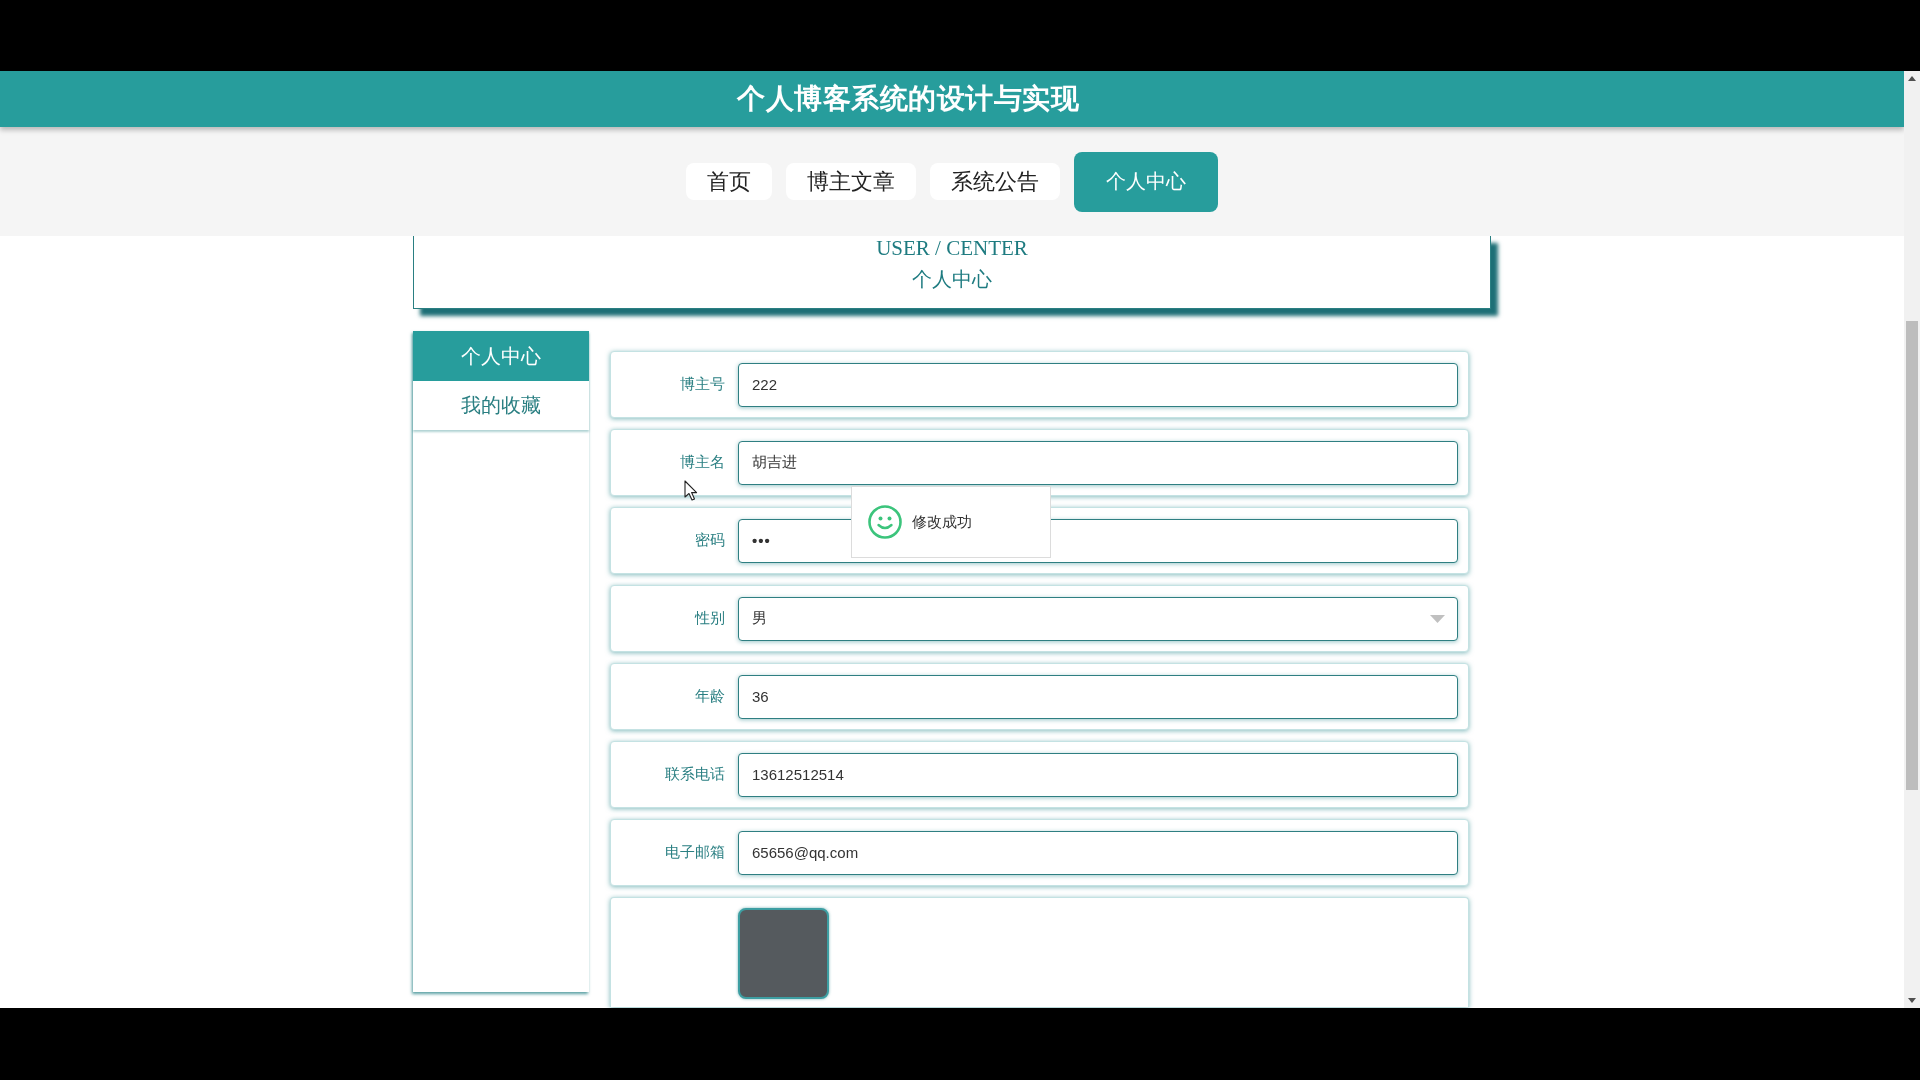 The height and width of the screenshot is (1080, 1920). What do you see at coordinates (694, 852) in the screenshot?
I see `field-label: 电子邮箱` at bounding box center [694, 852].